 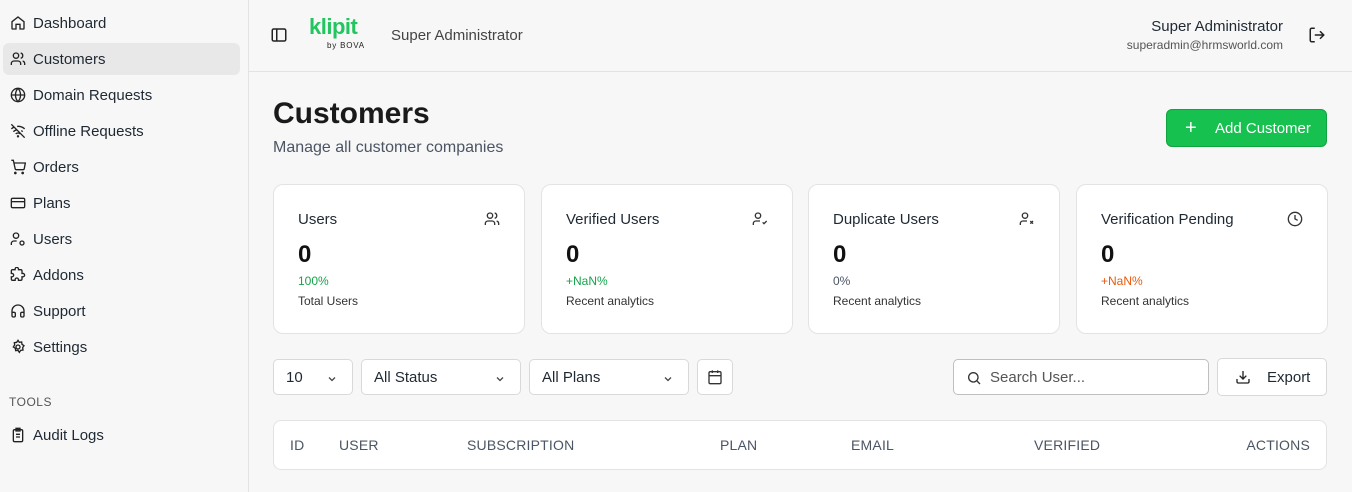 I want to click on sidebar-item-label: Addons, so click(x=58, y=275).